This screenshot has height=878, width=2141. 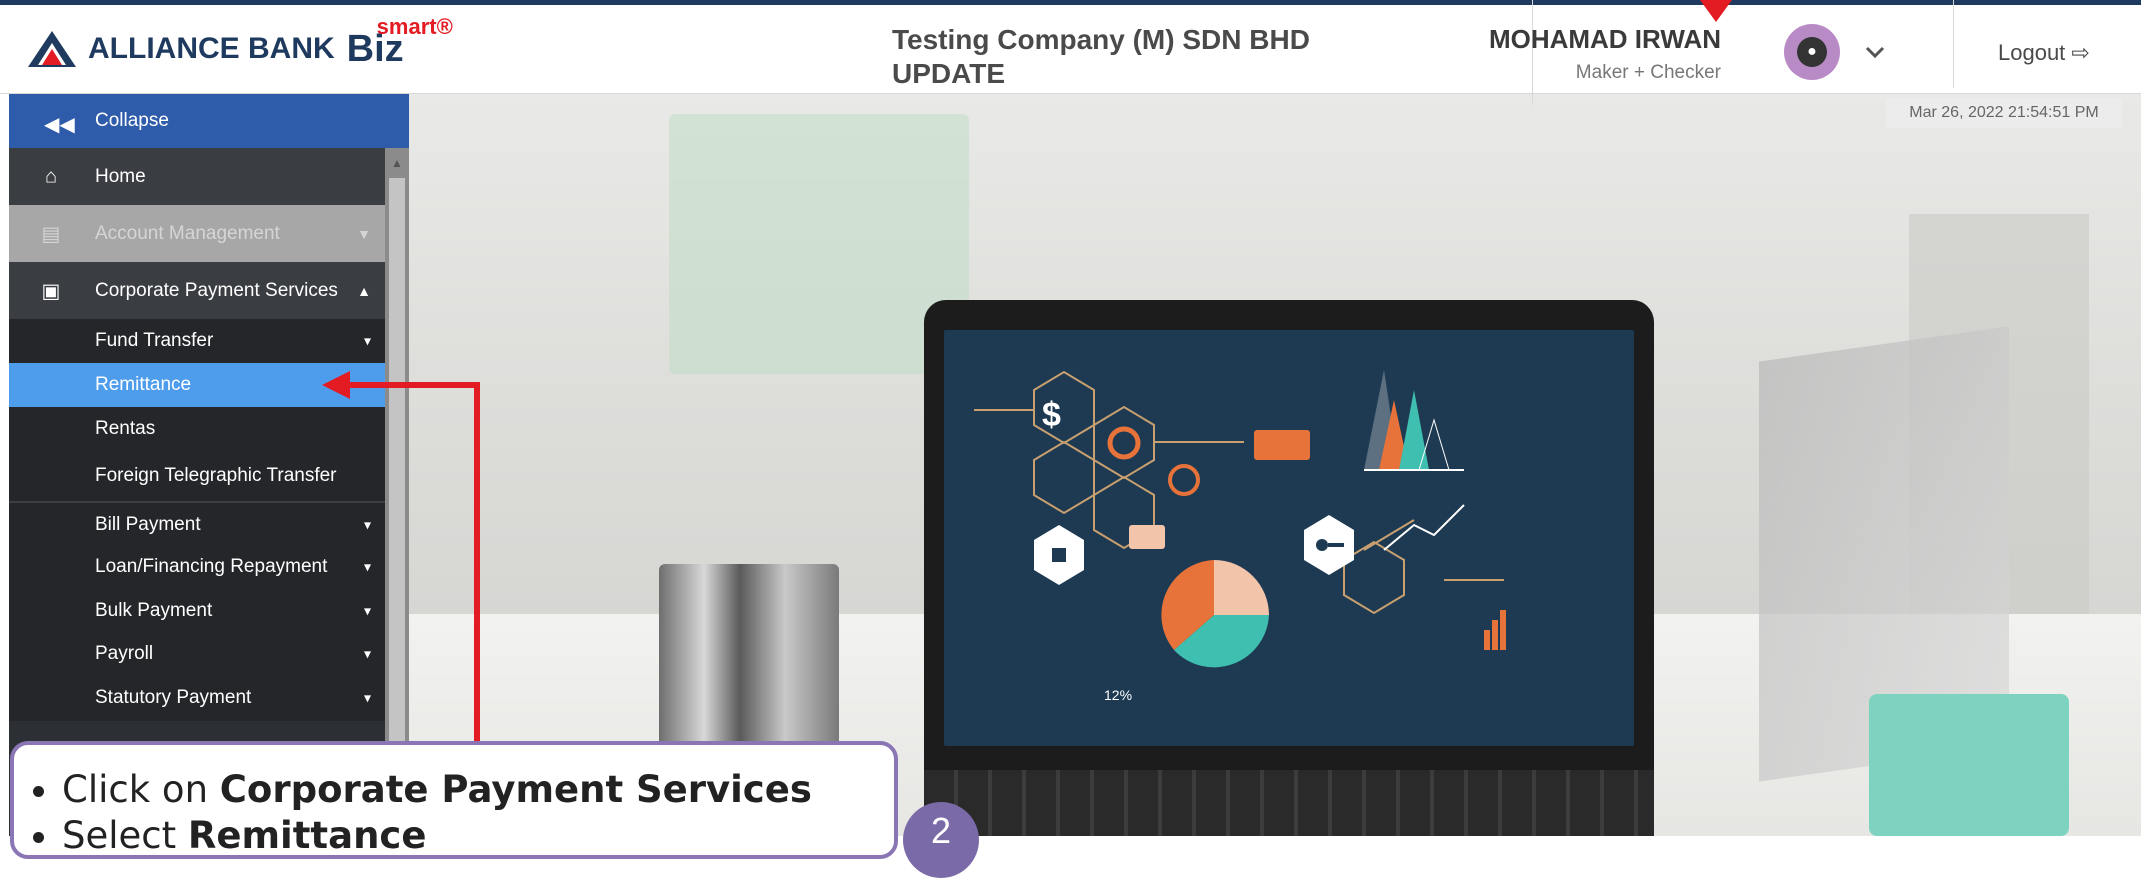 I want to click on sidebar-item-loan-financing-repayment: Loan/Financing Repayment ▾, so click(x=197, y=567).